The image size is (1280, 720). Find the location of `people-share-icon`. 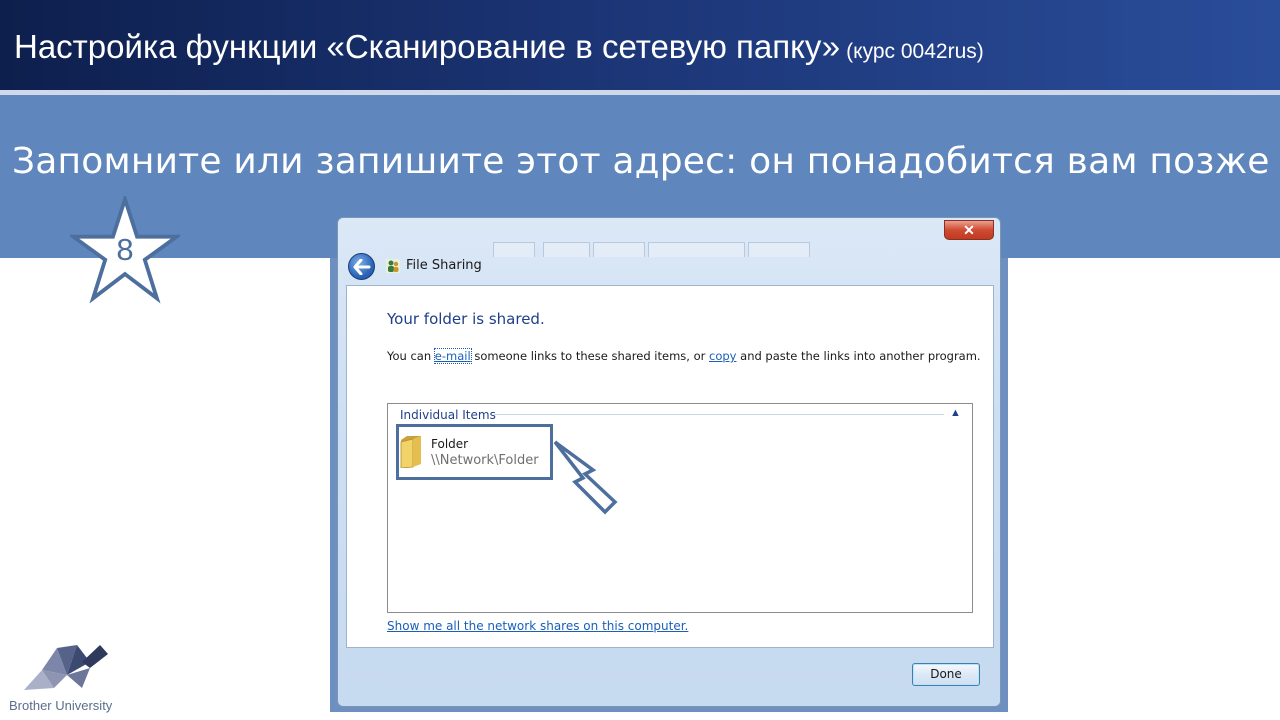

people-share-icon is located at coordinates (393, 266).